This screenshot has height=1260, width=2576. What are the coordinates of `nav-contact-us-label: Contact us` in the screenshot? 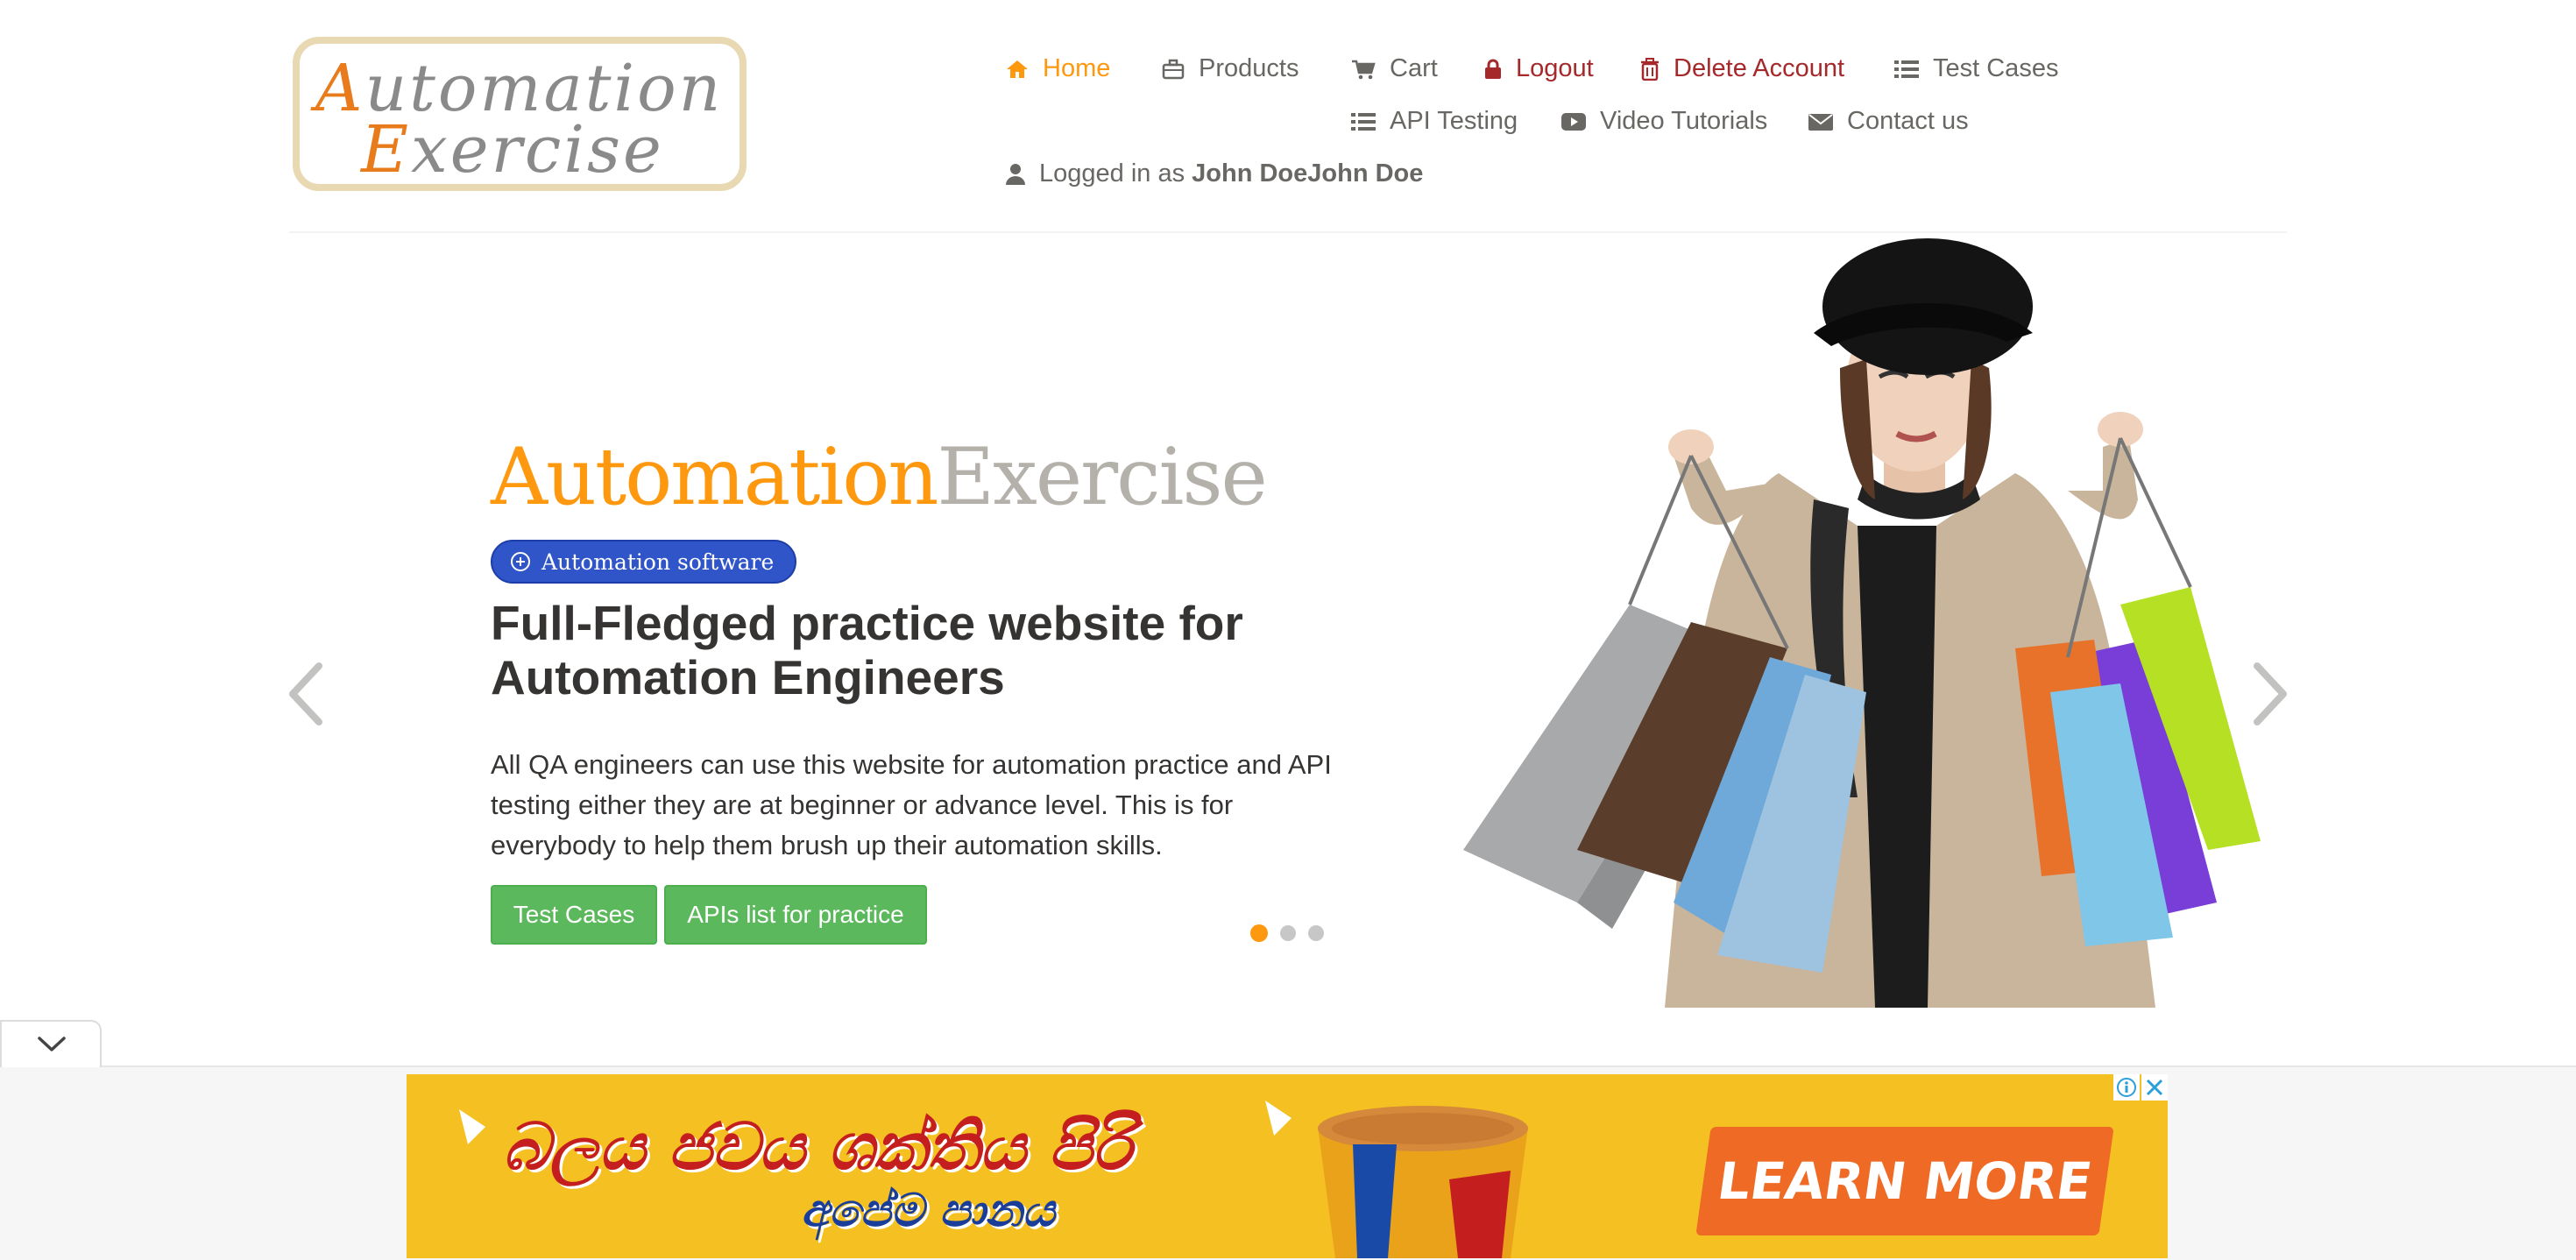 It's located at (1908, 121).